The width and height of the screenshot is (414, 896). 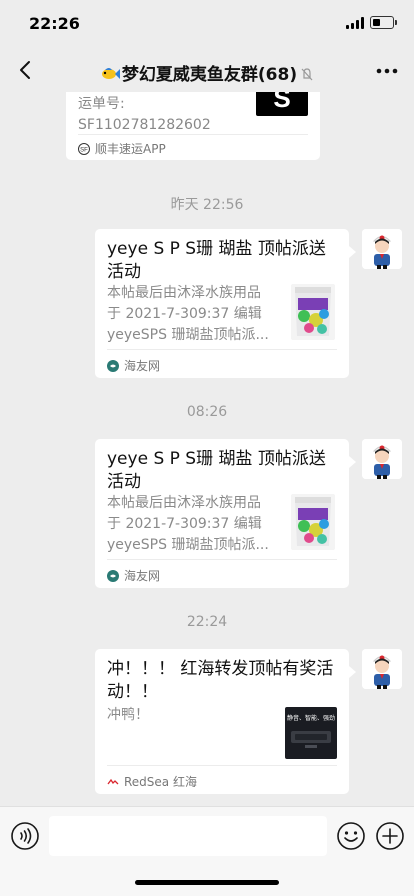 What do you see at coordinates (390, 836) in the screenshot?
I see `plus-icon` at bounding box center [390, 836].